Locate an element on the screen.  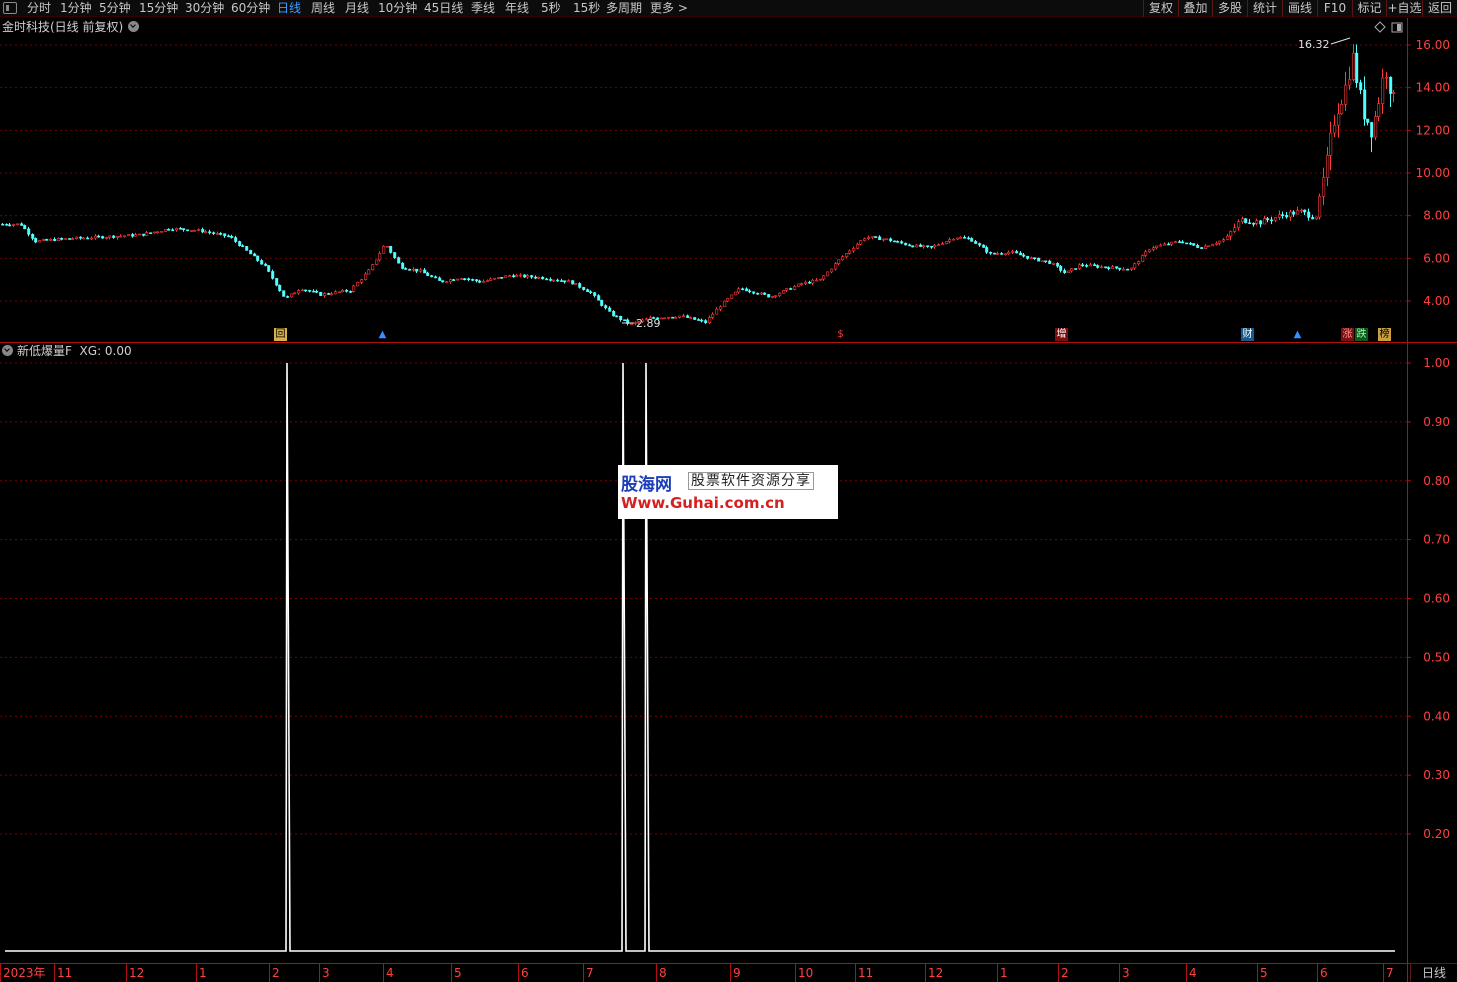
event-marker: 榜 is located at coordinates (1384, 334).